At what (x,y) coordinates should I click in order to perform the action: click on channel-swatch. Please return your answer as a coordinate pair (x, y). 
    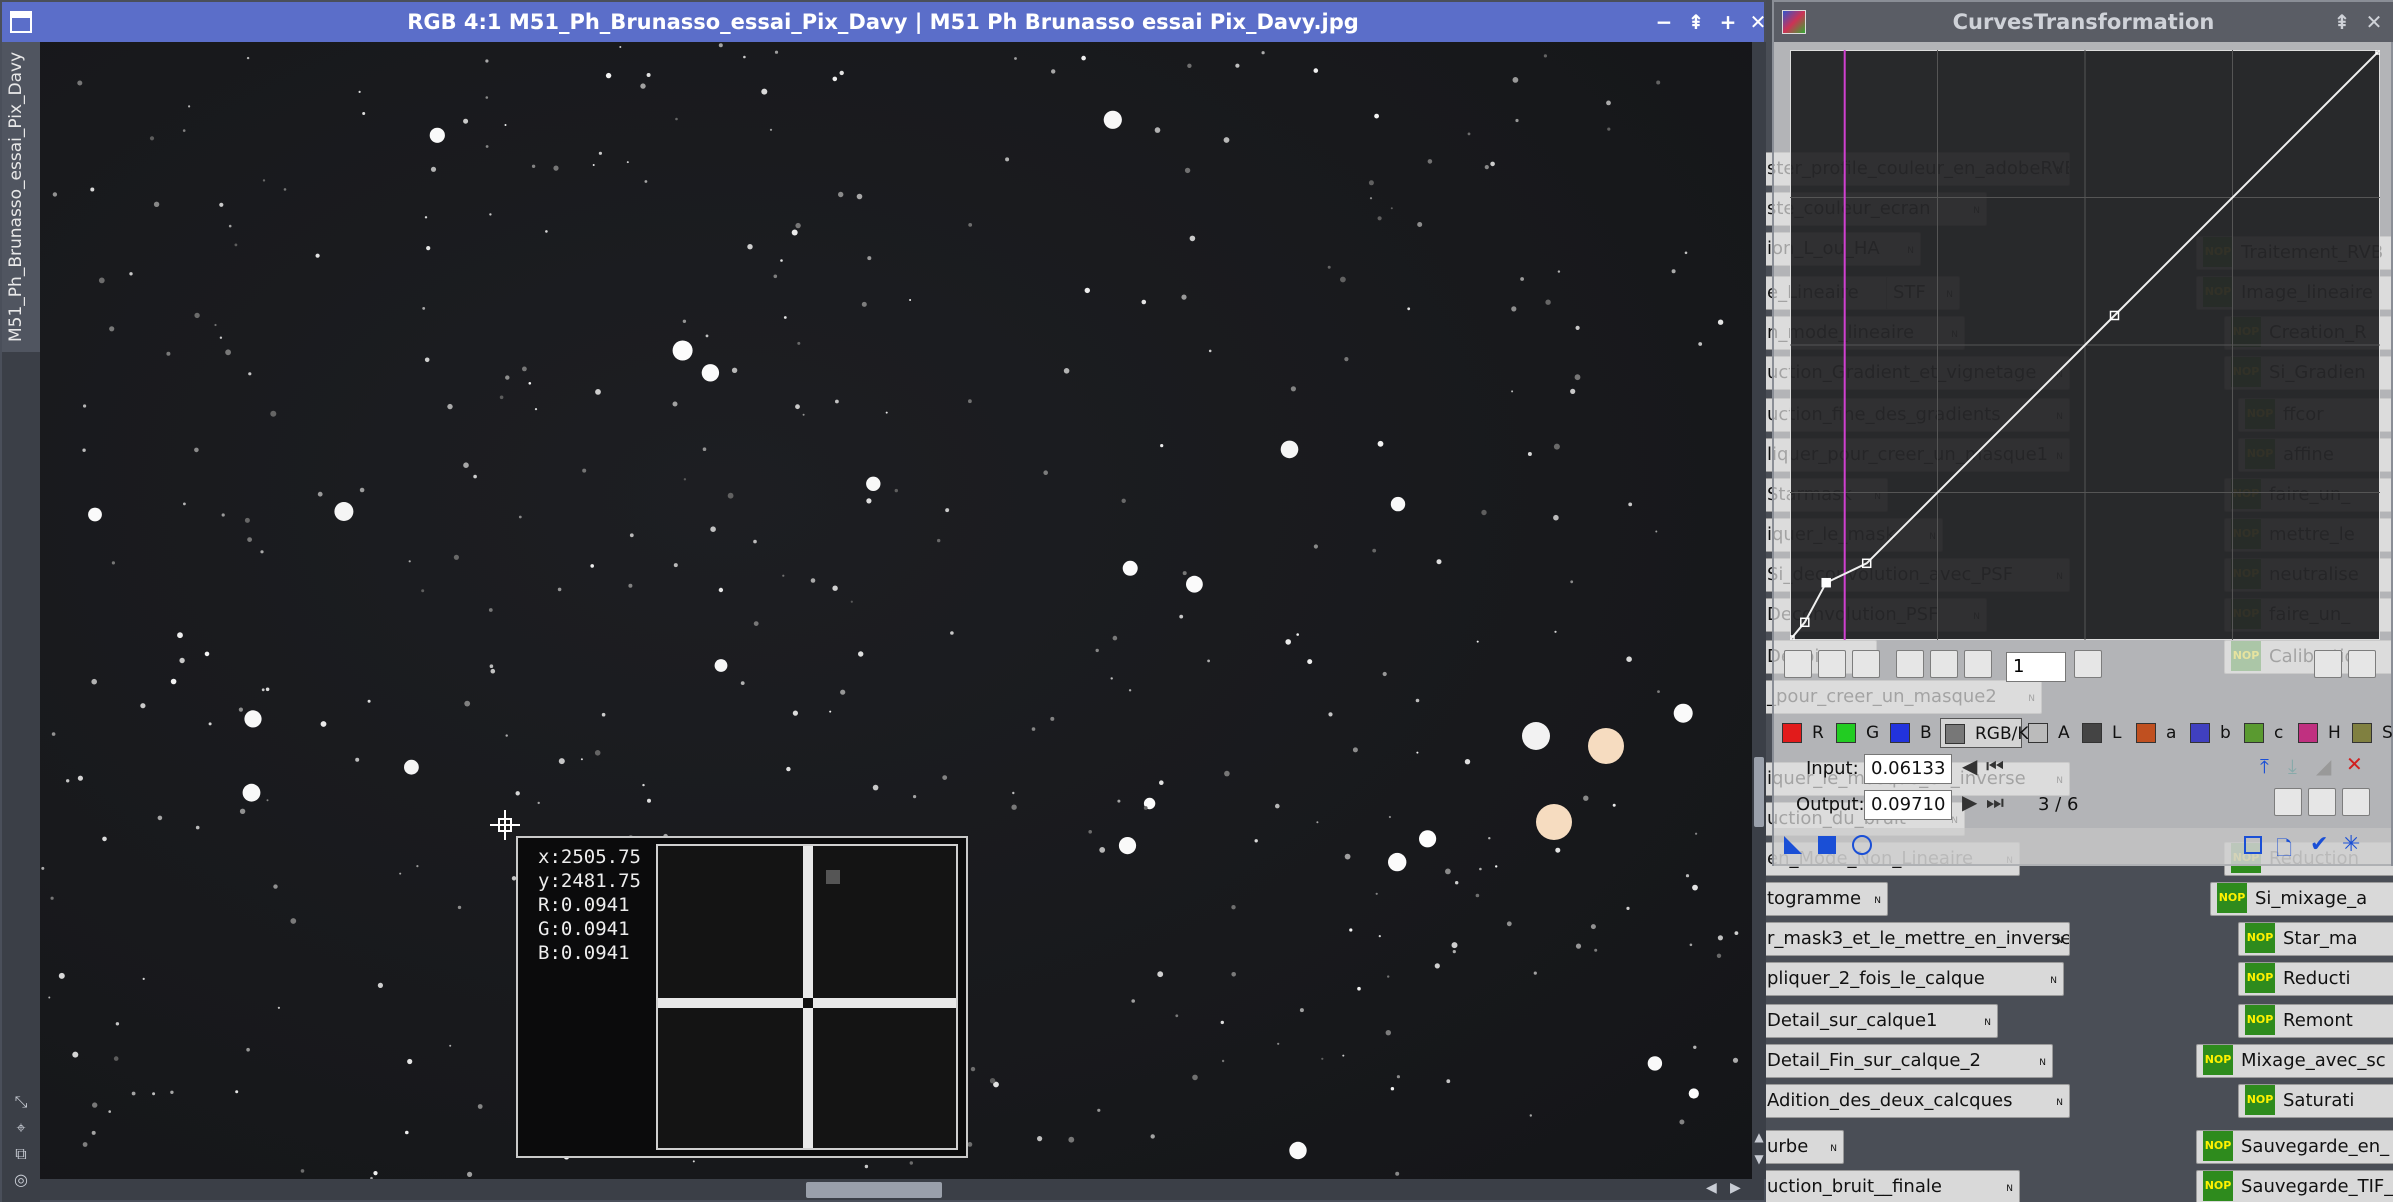
    Looking at the image, I should click on (2254, 733).